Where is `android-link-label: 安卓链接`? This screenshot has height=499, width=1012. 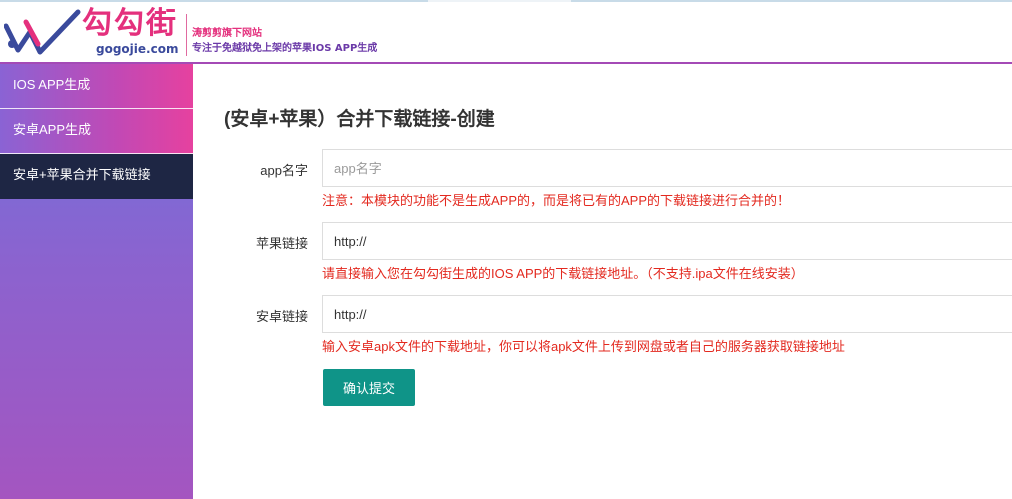 android-link-label: 安卓链接 is located at coordinates (281, 316).